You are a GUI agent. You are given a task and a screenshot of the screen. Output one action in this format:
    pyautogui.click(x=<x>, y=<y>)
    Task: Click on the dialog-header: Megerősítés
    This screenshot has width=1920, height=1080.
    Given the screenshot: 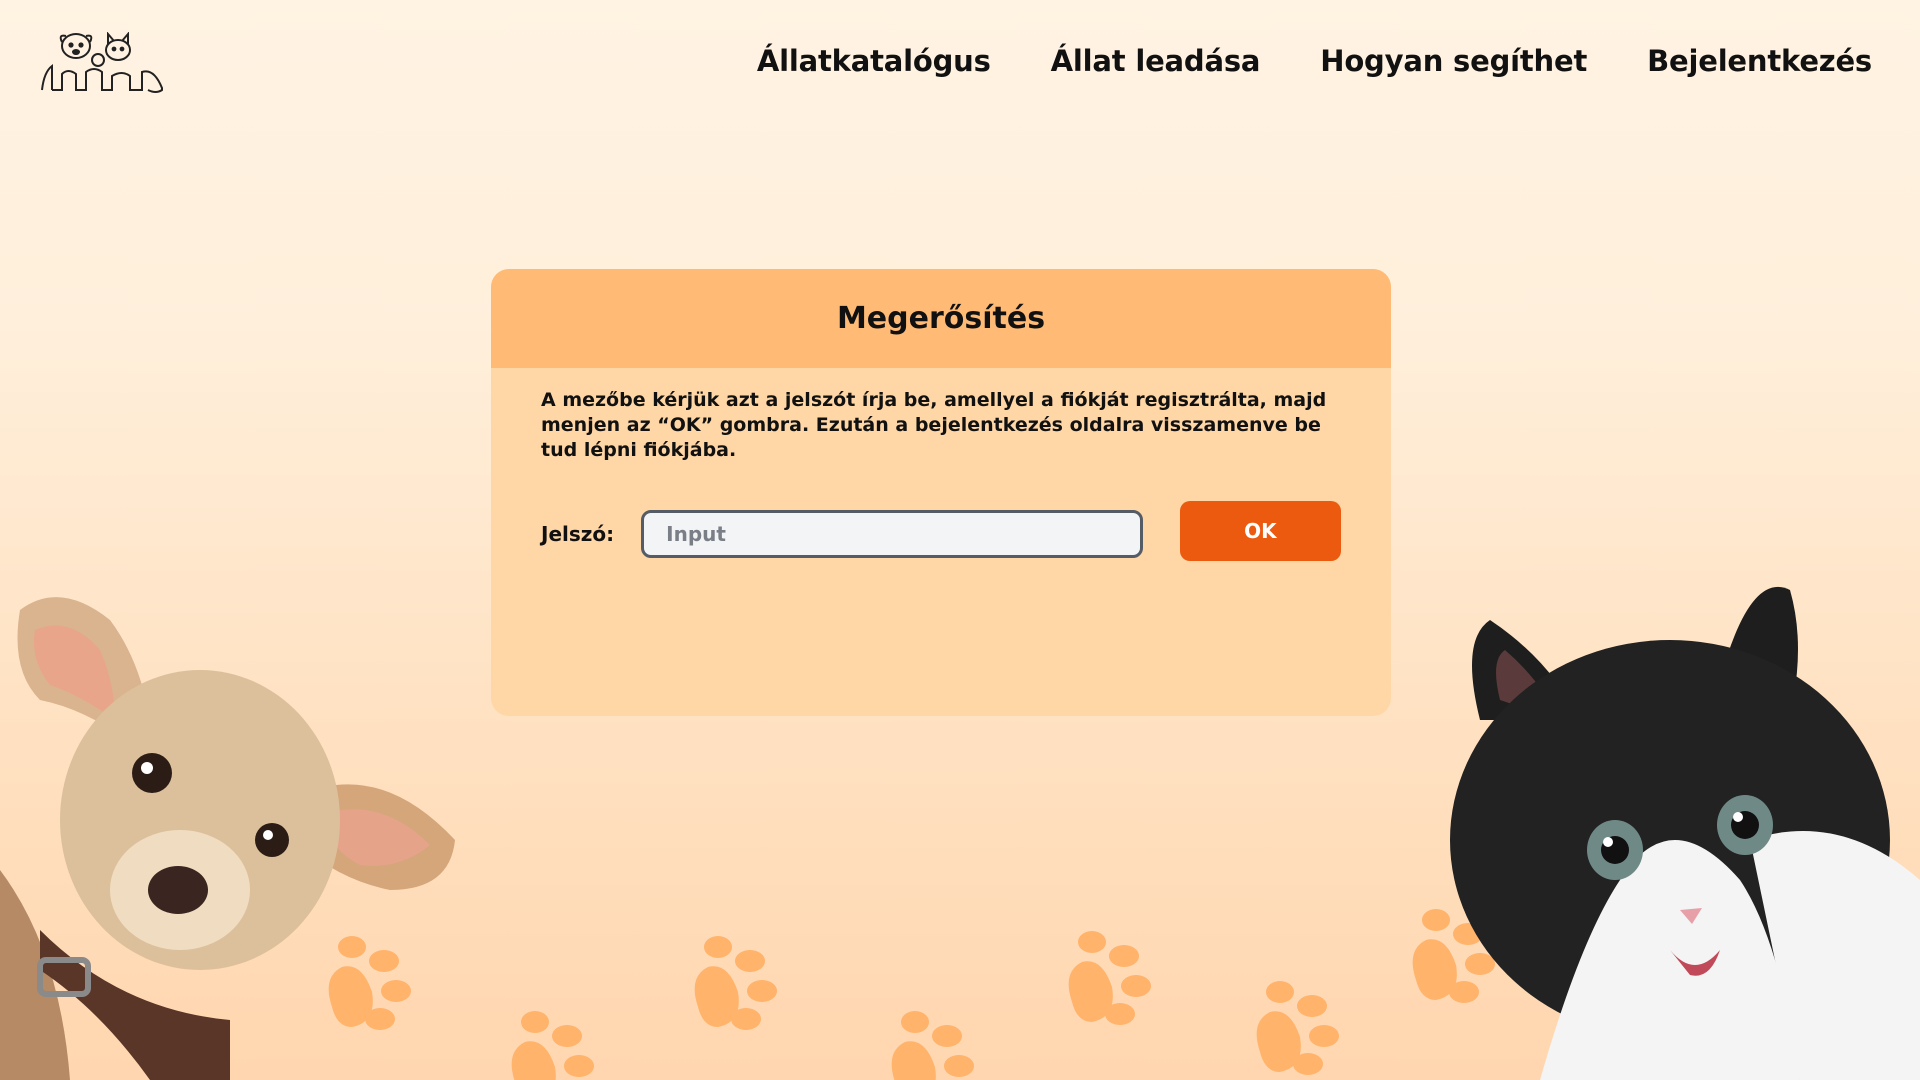 What is the action you would take?
    pyautogui.click(x=941, y=318)
    